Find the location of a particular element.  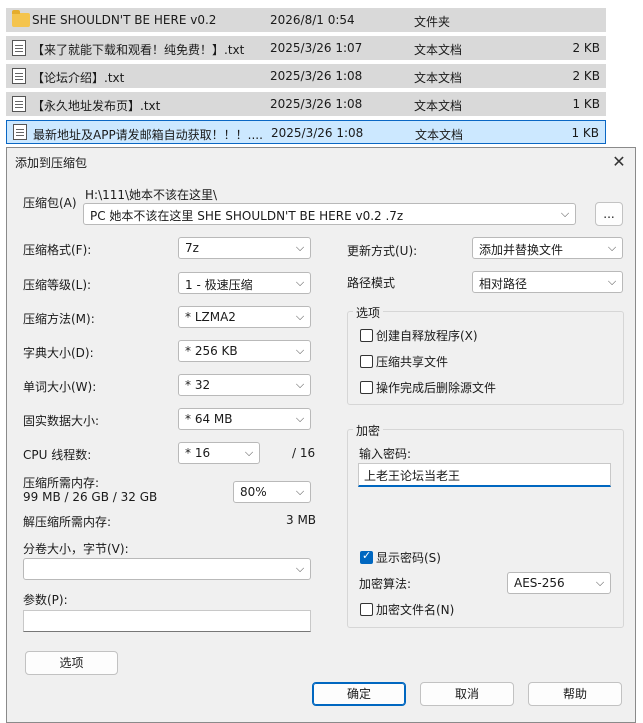

encrypt-names-checkbox is located at coordinates (366, 609).